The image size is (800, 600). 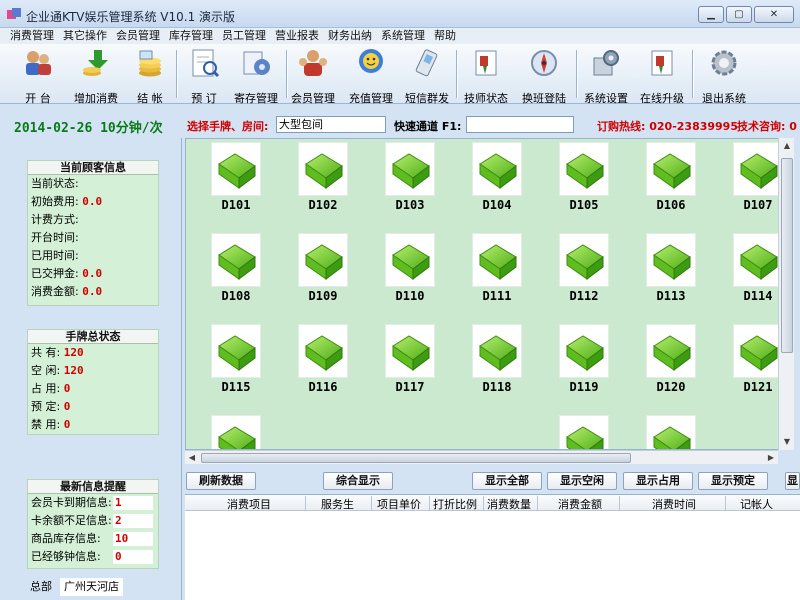 I want to click on room-tile: D110, so click(x=410, y=272).